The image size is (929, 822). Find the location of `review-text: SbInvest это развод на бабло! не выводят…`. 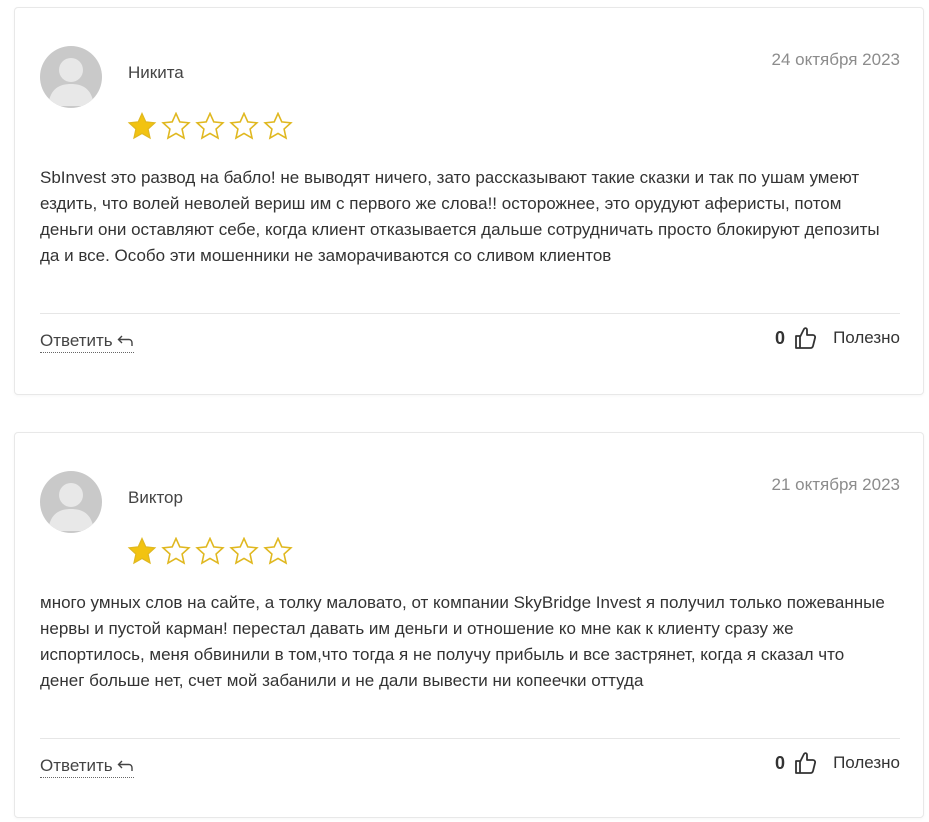

review-text: SbInvest это развод на бабло! не выводят… is located at coordinates (460, 216).